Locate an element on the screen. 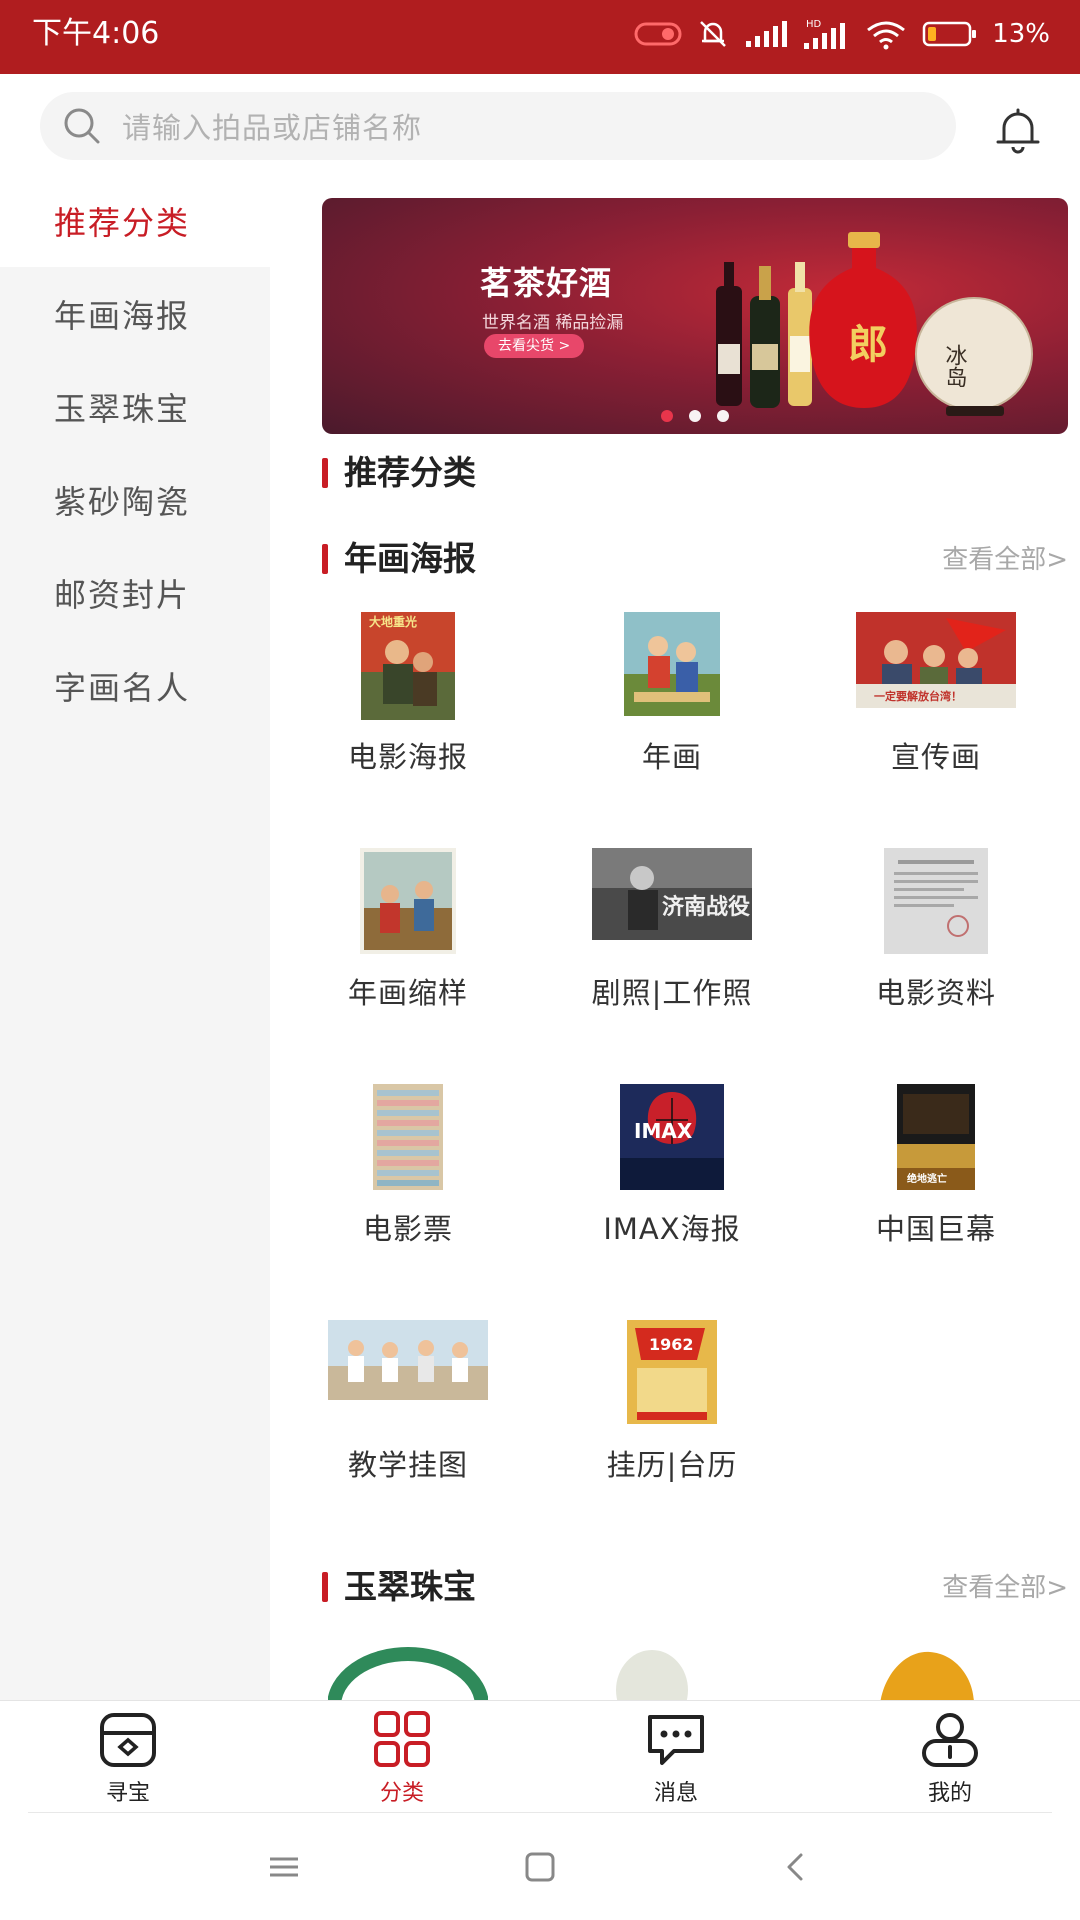 This screenshot has width=1080, height=1920. search-input: 请输入拍品或店铺名称 is located at coordinates (498, 126).